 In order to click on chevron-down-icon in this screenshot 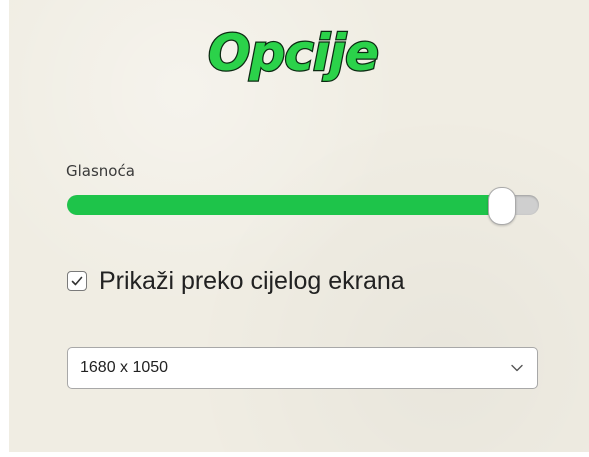, I will do `click(517, 368)`.